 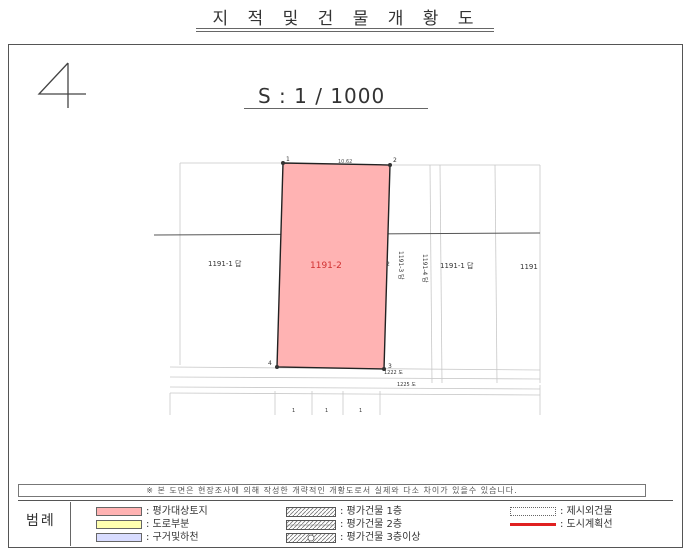 What do you see at coordinates (270, 363) in the screenshot?
I see `vertex-label-4: 4` at bounding box center [270, 363].